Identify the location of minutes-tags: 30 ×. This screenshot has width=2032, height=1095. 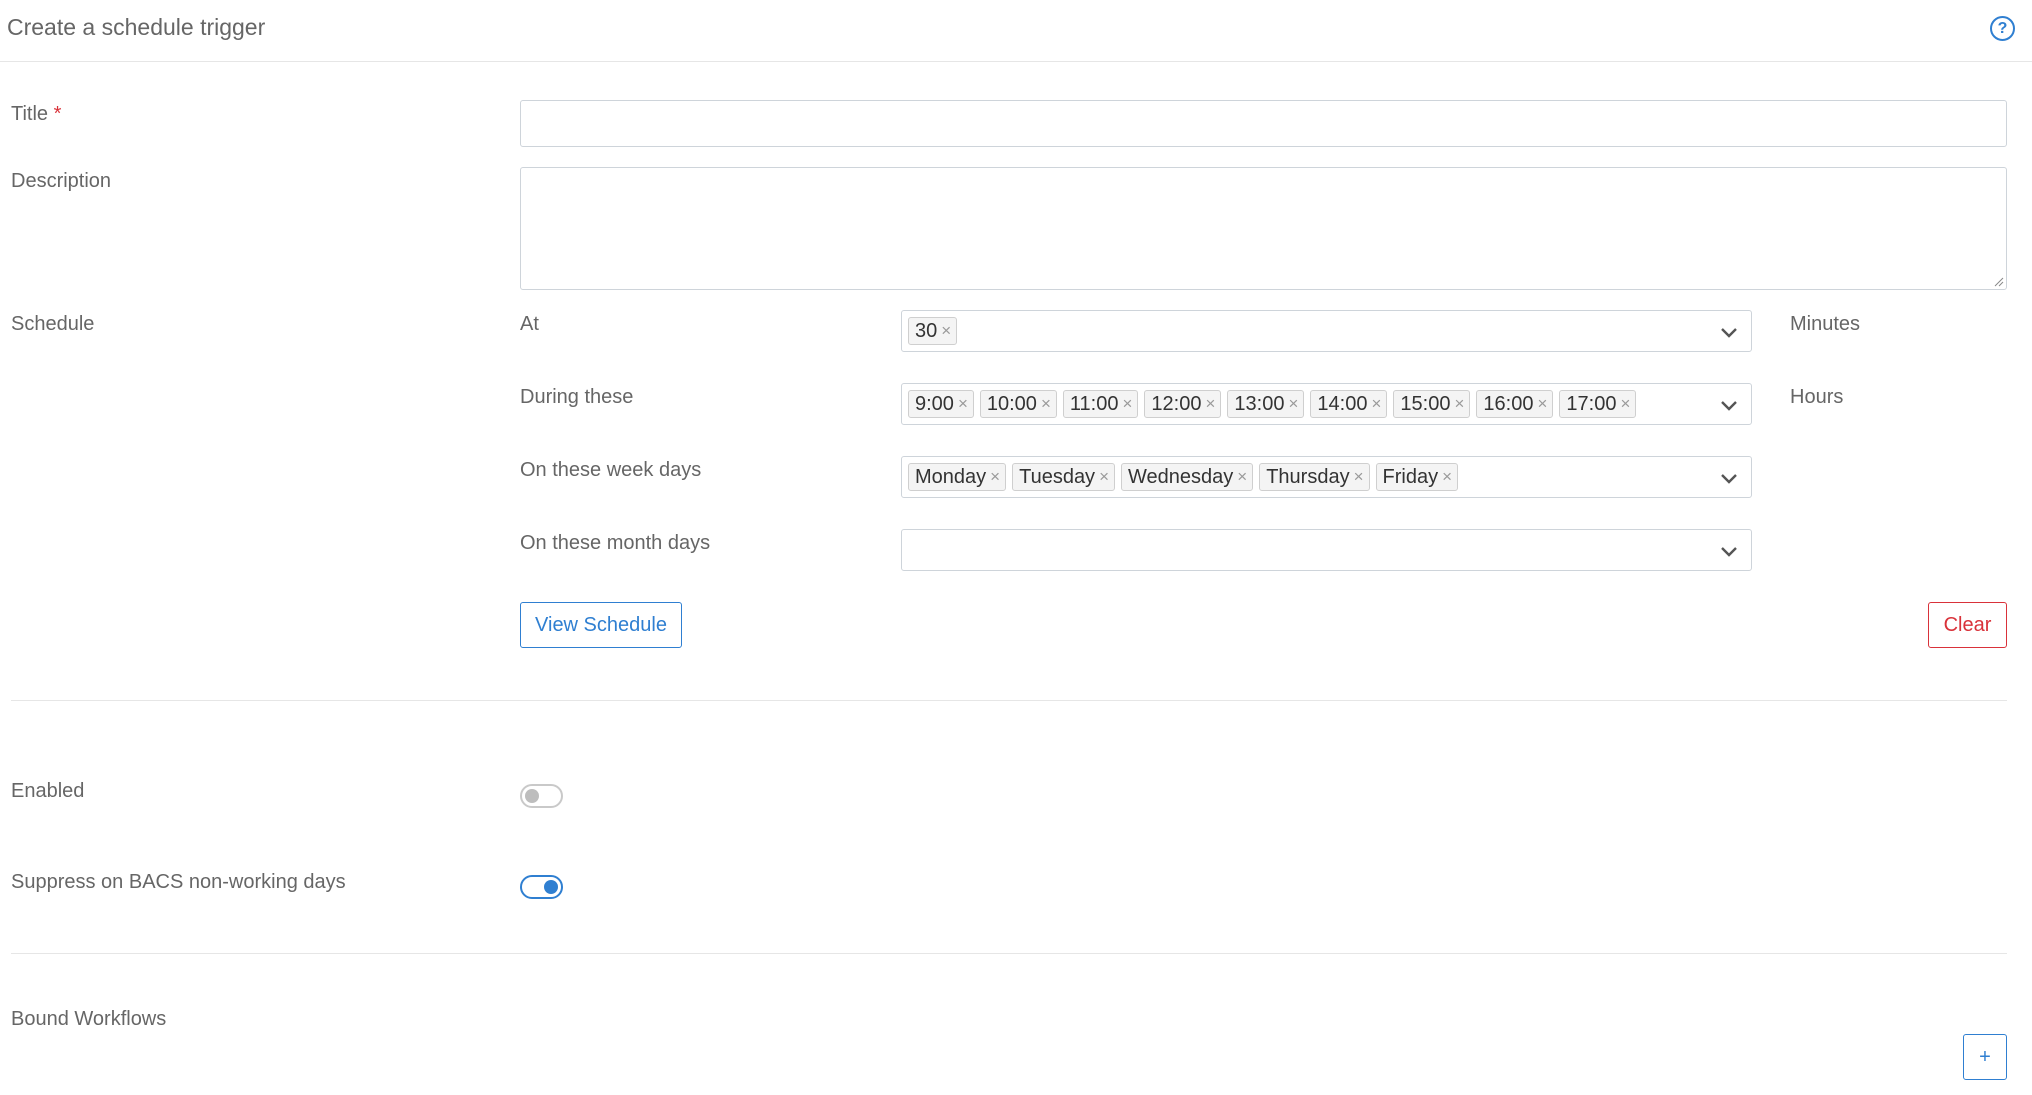
(933, 331).